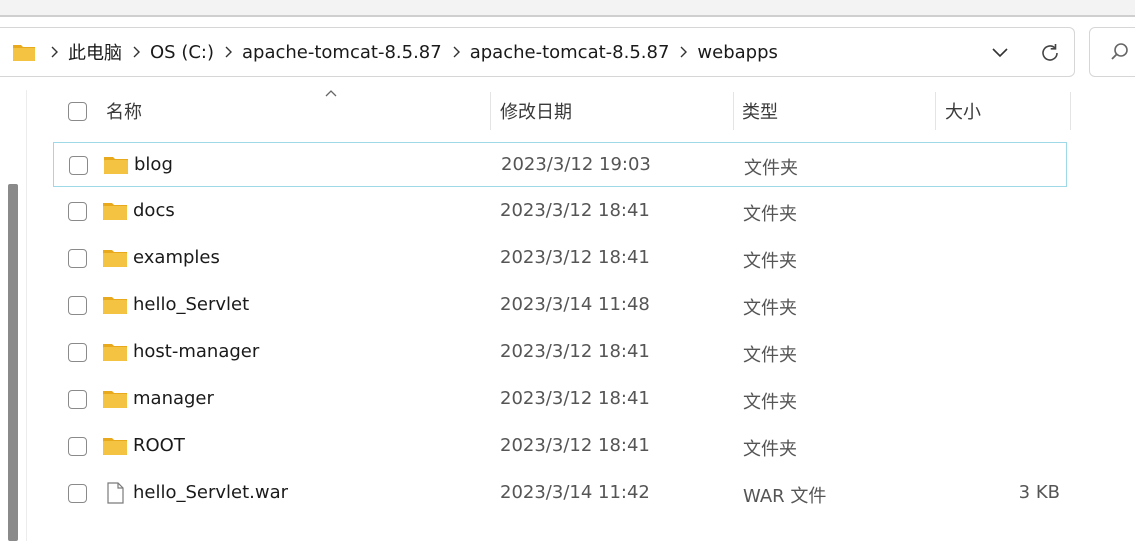 This screenshot has height=541, width=1135. Describe the element at coordinates (615, 111) in the screenshot. I see `column-header-date: 修改日期` at that location.